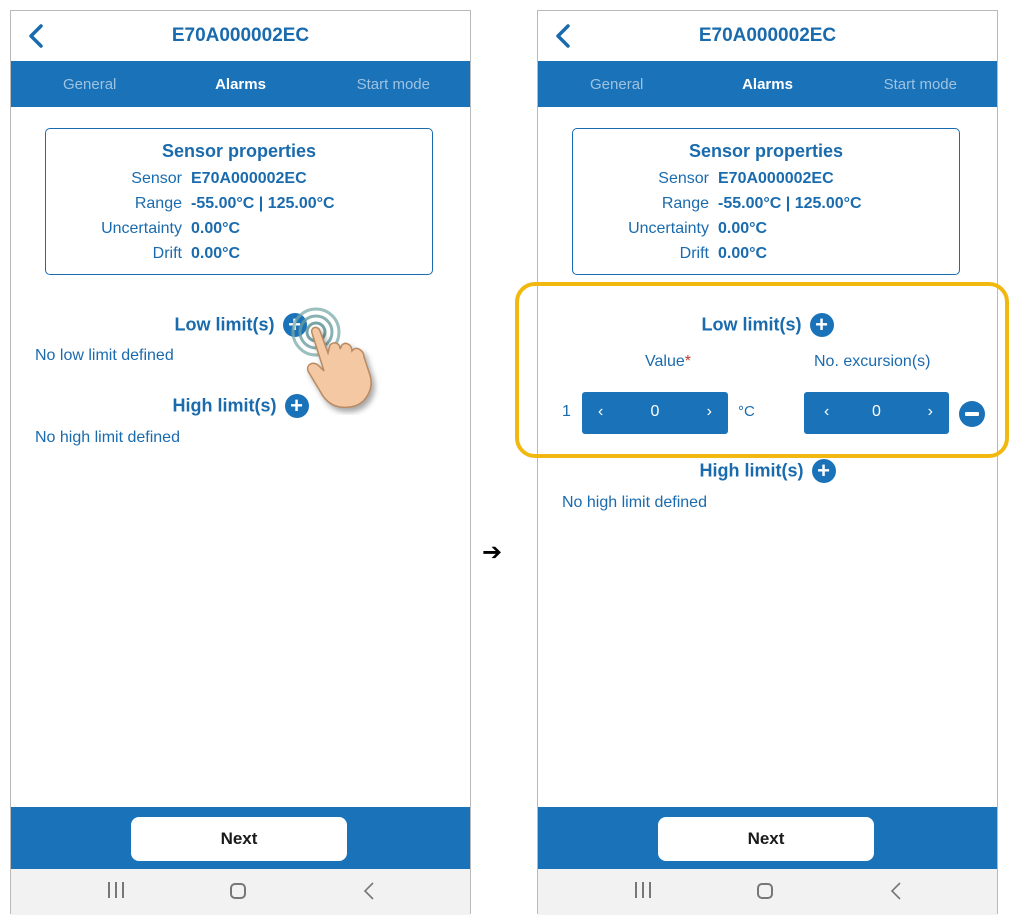  What do you see at coordinates (224, 324) in the screenshot?
I see `low-limits-label: Low limit(s)` at bounding box center [224, 324].